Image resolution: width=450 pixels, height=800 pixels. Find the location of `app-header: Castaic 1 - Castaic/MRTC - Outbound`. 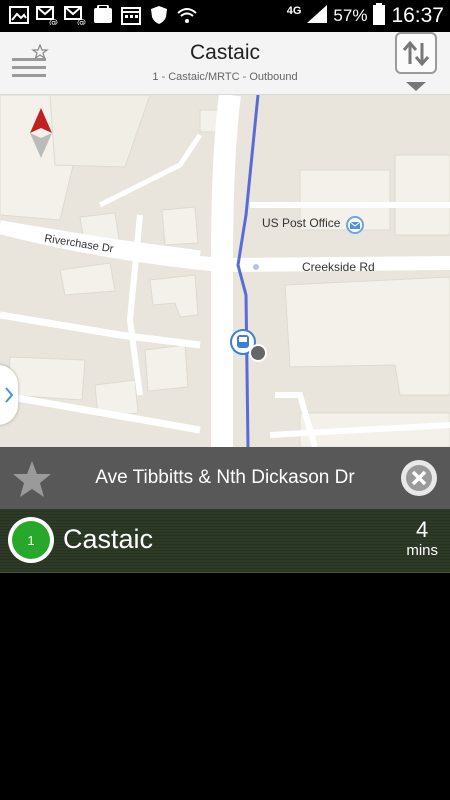

app-header: Castaic 1 - Castaic/MRTC - Outbound is located at coordinates (225, 63).